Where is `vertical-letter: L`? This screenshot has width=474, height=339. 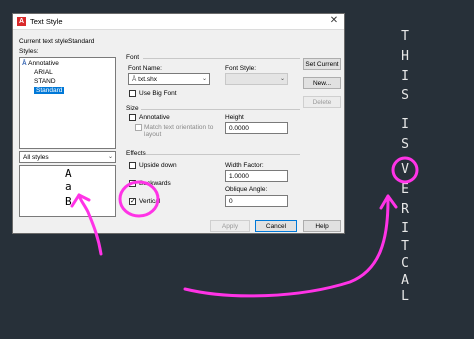 vertical-letter: L is located at coordinates (405, 296).